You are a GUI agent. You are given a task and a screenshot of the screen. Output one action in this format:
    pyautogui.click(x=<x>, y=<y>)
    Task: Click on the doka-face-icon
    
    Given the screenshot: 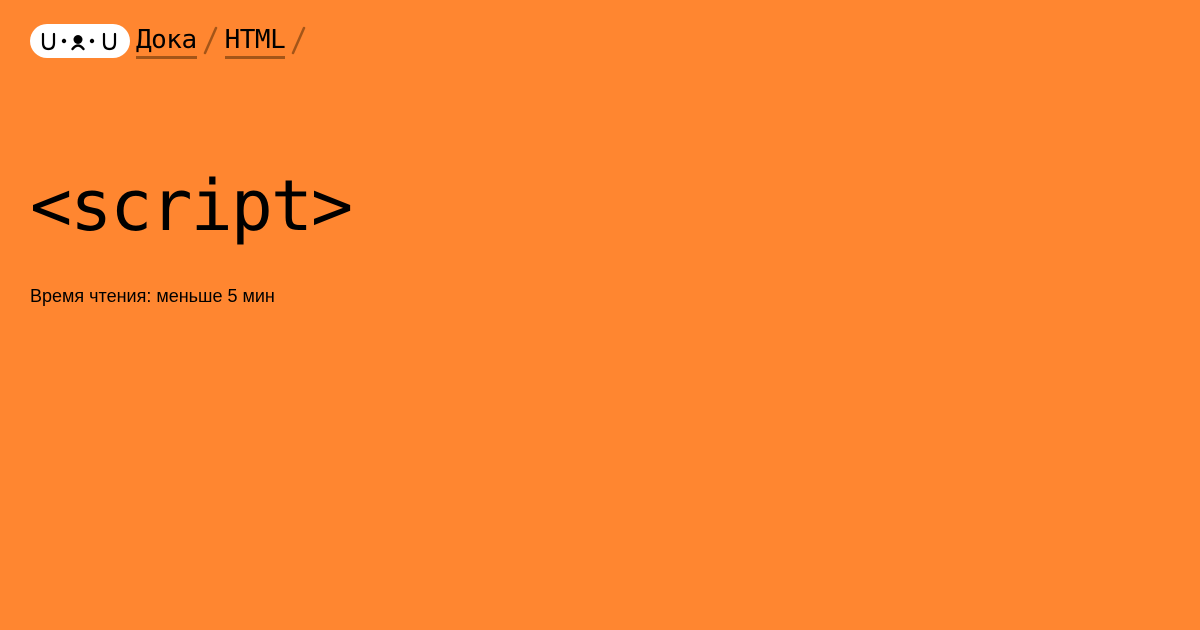 What is the action you would take?
    pyautogui.click(x=79, y=41)
    